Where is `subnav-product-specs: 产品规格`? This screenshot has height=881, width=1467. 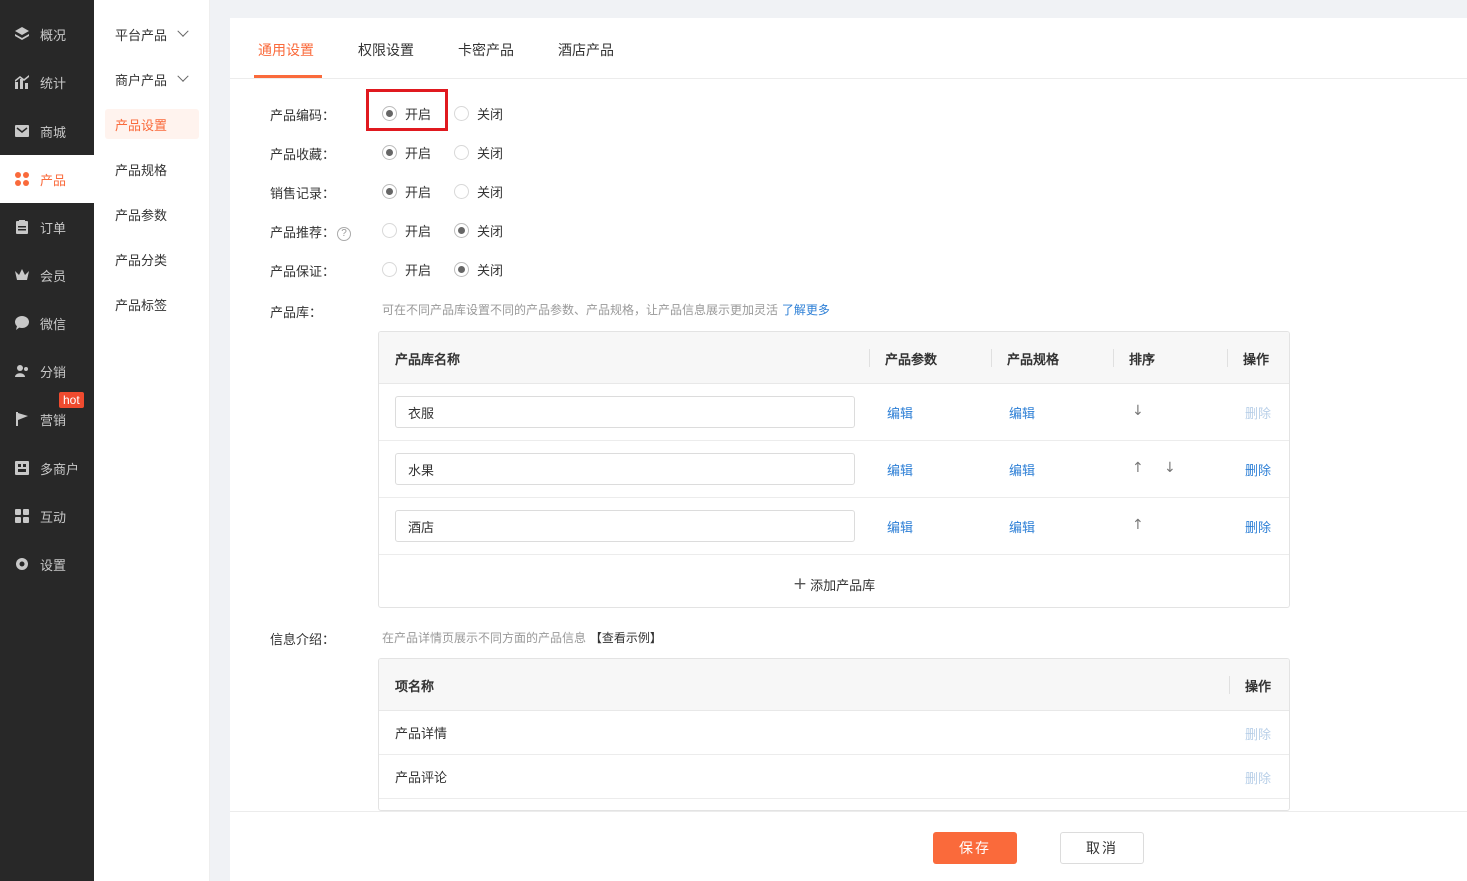 subnav-product-specs: 产品规格 is located at coordinates (152, 169).